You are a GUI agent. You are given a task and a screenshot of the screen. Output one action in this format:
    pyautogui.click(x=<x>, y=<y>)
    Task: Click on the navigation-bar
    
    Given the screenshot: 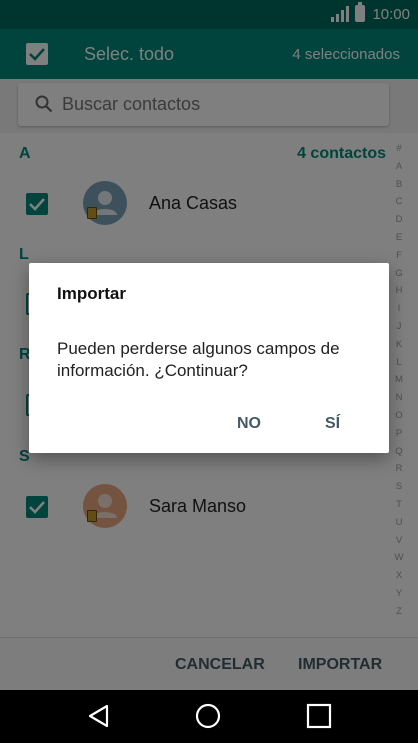 What is the action you would take?
    pyautogui.click(x=209, y=716)
    